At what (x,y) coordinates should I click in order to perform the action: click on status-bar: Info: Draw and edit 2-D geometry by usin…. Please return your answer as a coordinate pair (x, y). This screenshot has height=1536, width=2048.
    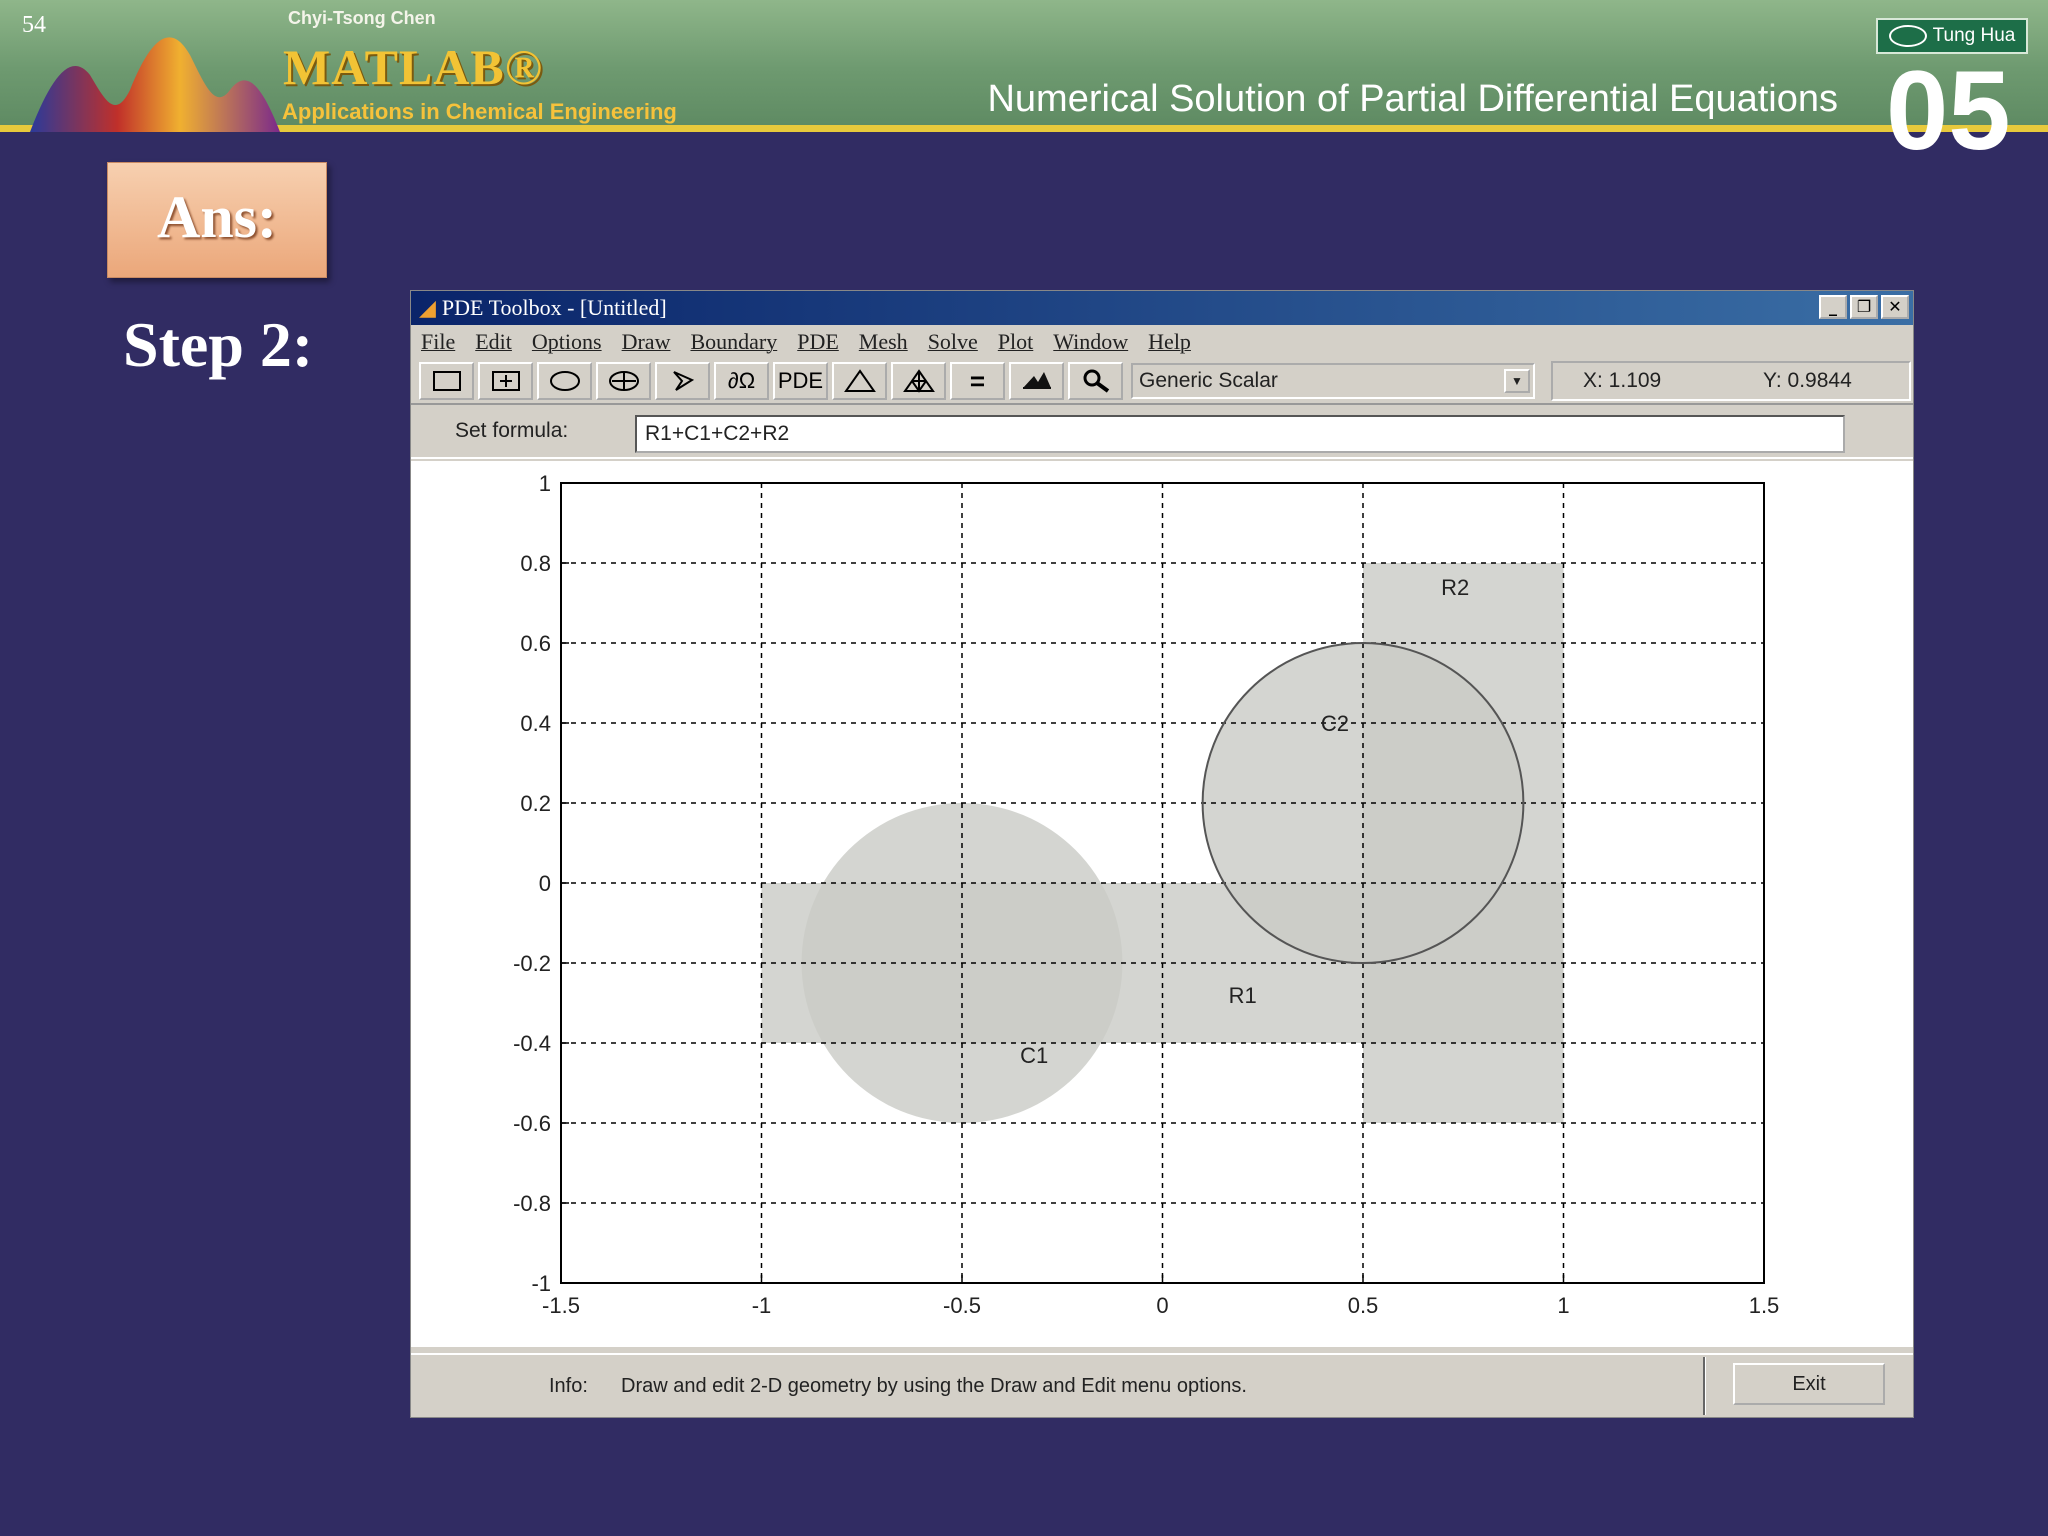
    Looking at the image, I should click on (1162, 1385).